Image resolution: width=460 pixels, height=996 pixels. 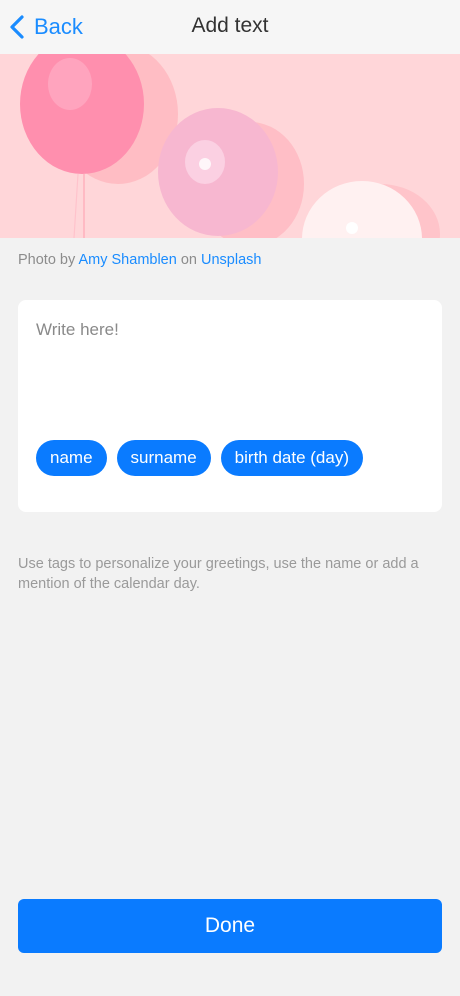 What do you see at coordinates (292, 458) in the screenshot?
I see `tag-birth-date: birth date (day)` at bounding box center [292, 458].